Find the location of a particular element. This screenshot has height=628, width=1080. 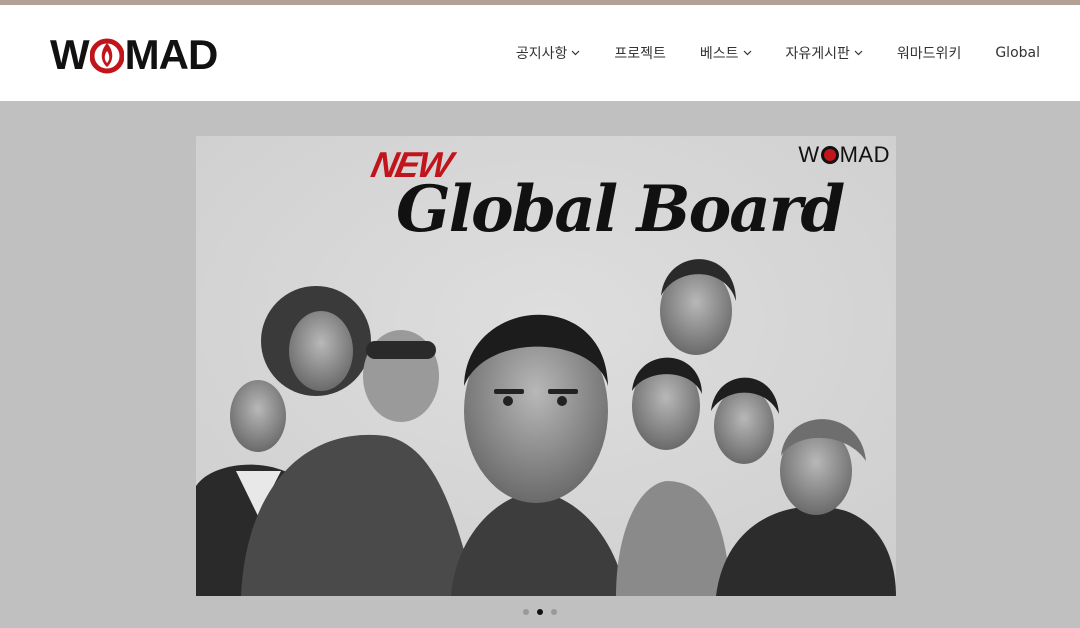

nav-item-global: Global is located at coordinates (1017, 53).